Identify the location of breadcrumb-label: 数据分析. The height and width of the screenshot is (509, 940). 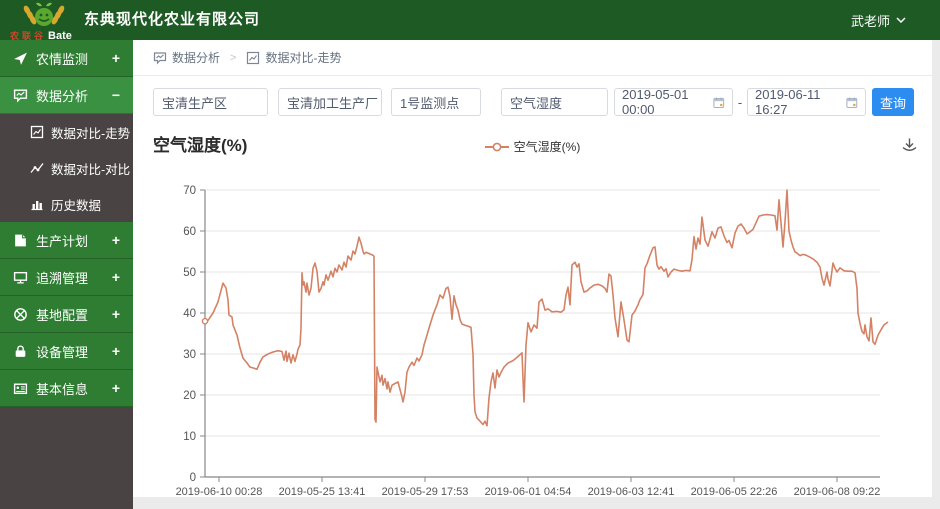
(196, 58).